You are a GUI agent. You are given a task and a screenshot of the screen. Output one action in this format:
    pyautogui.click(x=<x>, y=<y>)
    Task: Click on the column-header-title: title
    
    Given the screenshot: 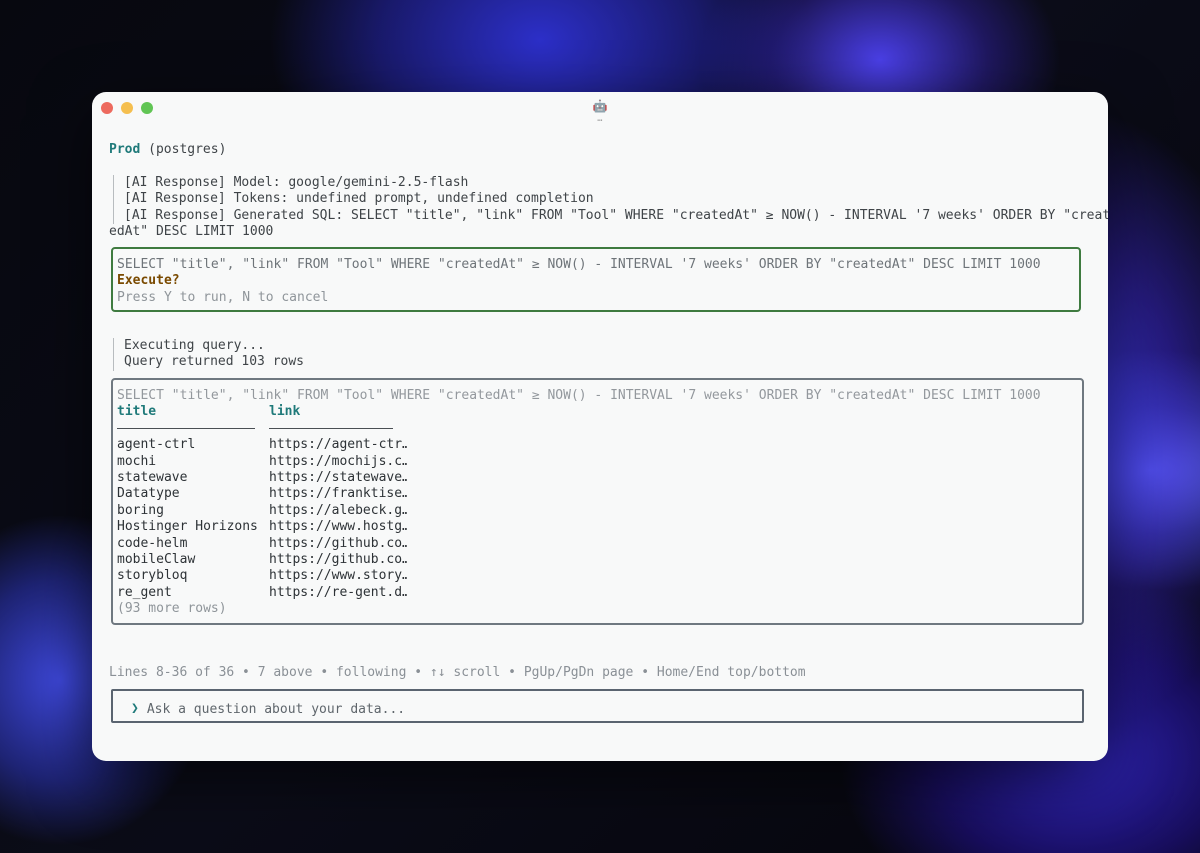 What is the action you would take?
    pyautogui.click(x=137, y=412)
    